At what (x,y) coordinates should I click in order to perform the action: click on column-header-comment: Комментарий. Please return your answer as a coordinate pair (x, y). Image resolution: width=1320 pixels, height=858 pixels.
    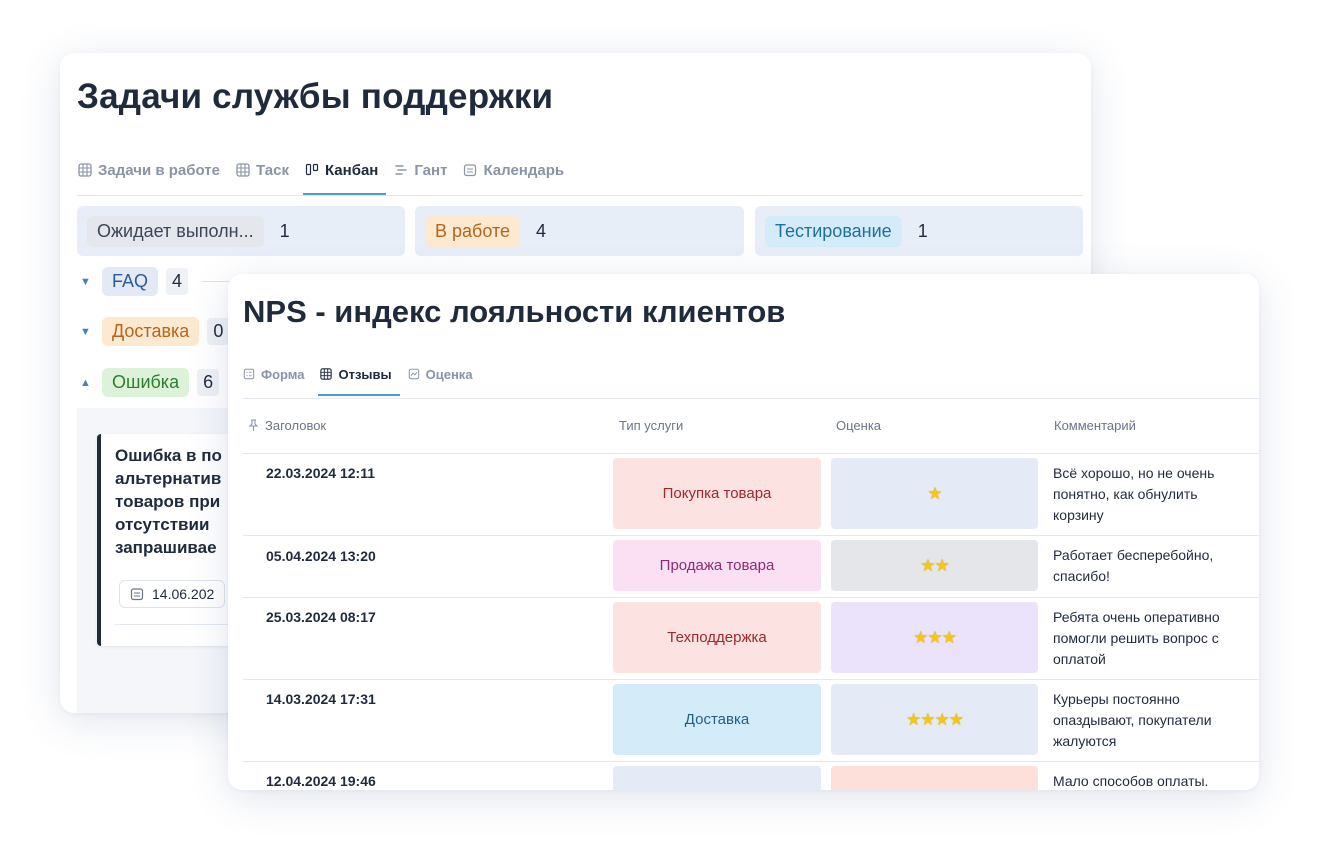
    Looking at the image, I should click on (1095, 425).